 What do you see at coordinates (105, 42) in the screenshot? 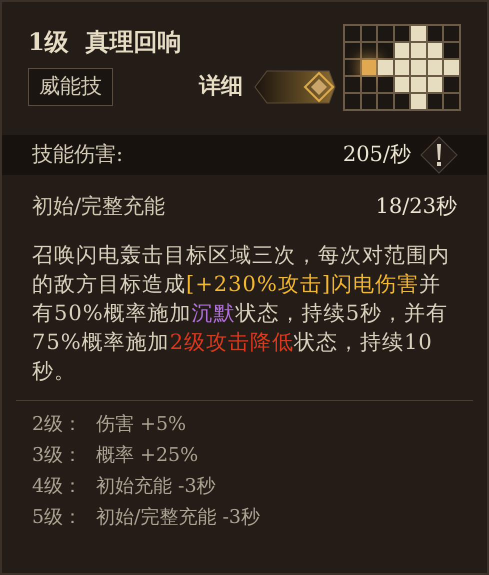
I see `skill-title: 1级 真理回响` at bounding box center [105, 42].